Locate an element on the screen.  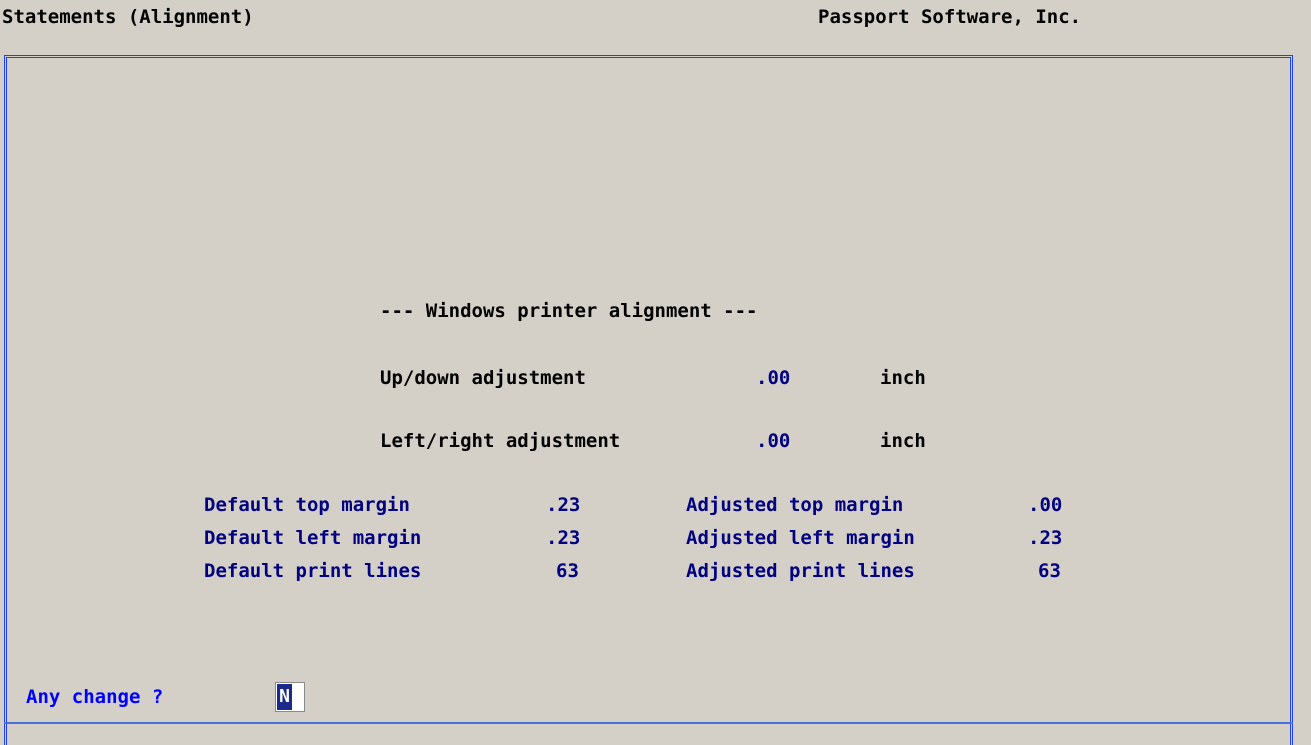
updown-unit: inch is located at coordinates (903, 378).